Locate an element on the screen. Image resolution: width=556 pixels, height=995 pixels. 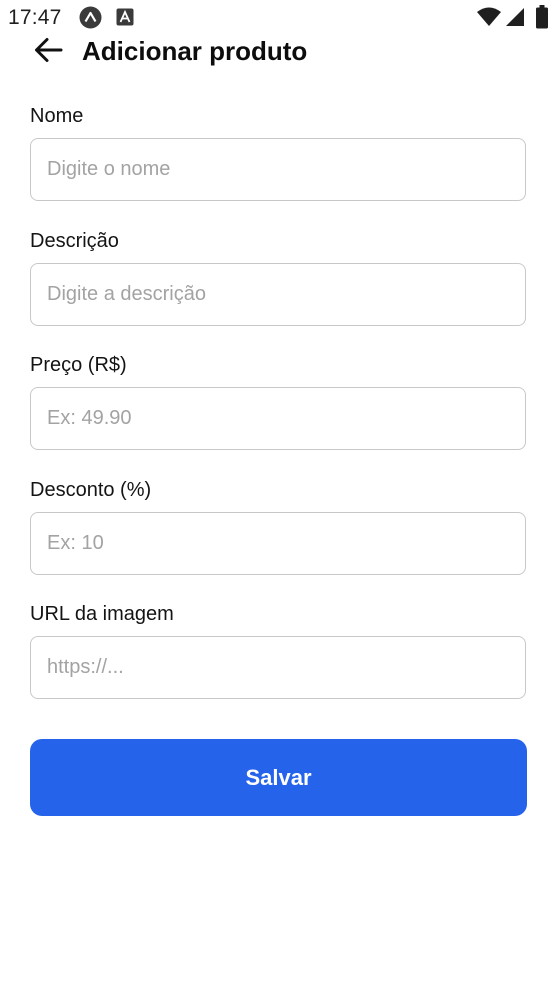
image-url-input is located at coordinates (278, 667).